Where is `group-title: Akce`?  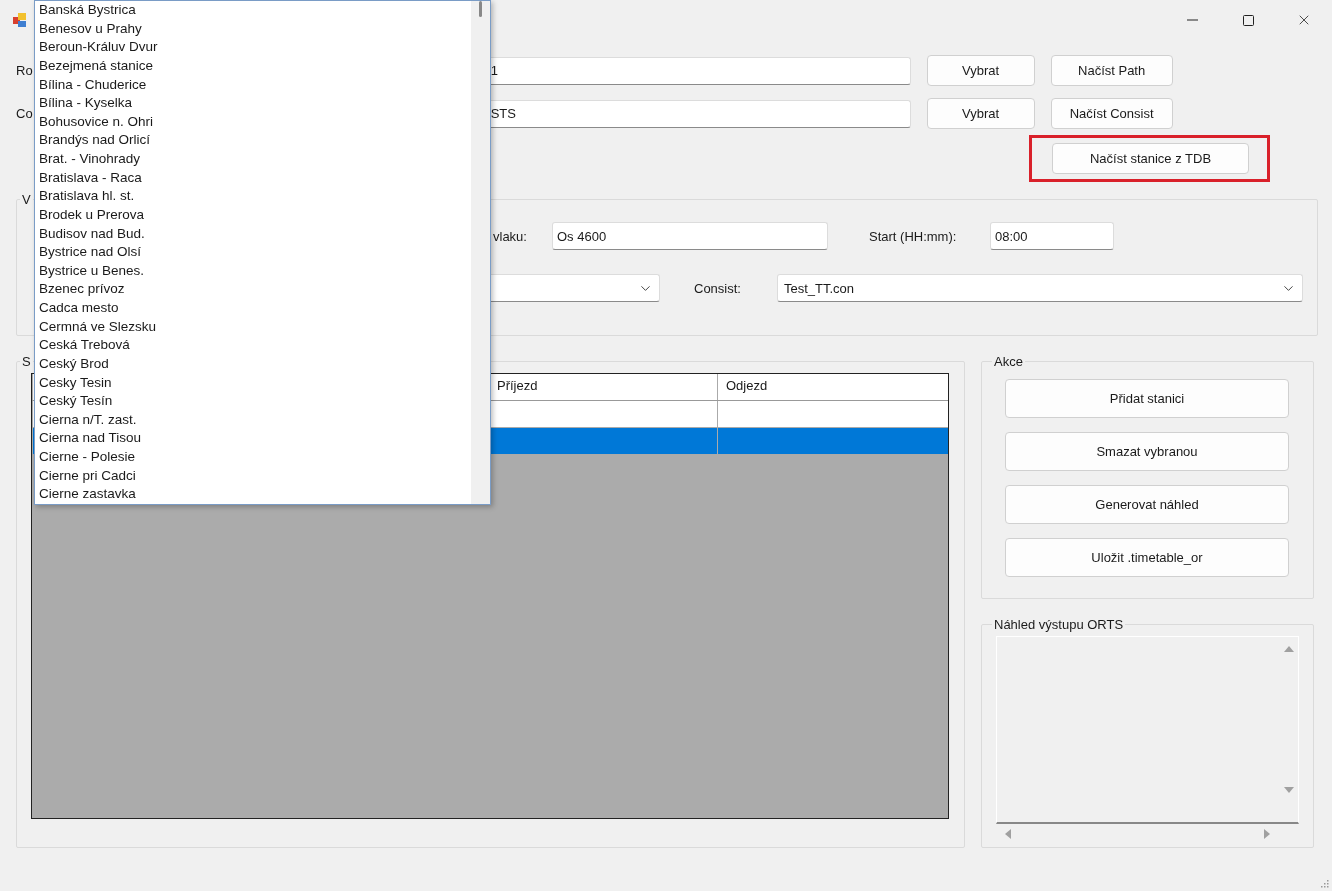 group-title: Akce is located at coordinates (1008, 361).